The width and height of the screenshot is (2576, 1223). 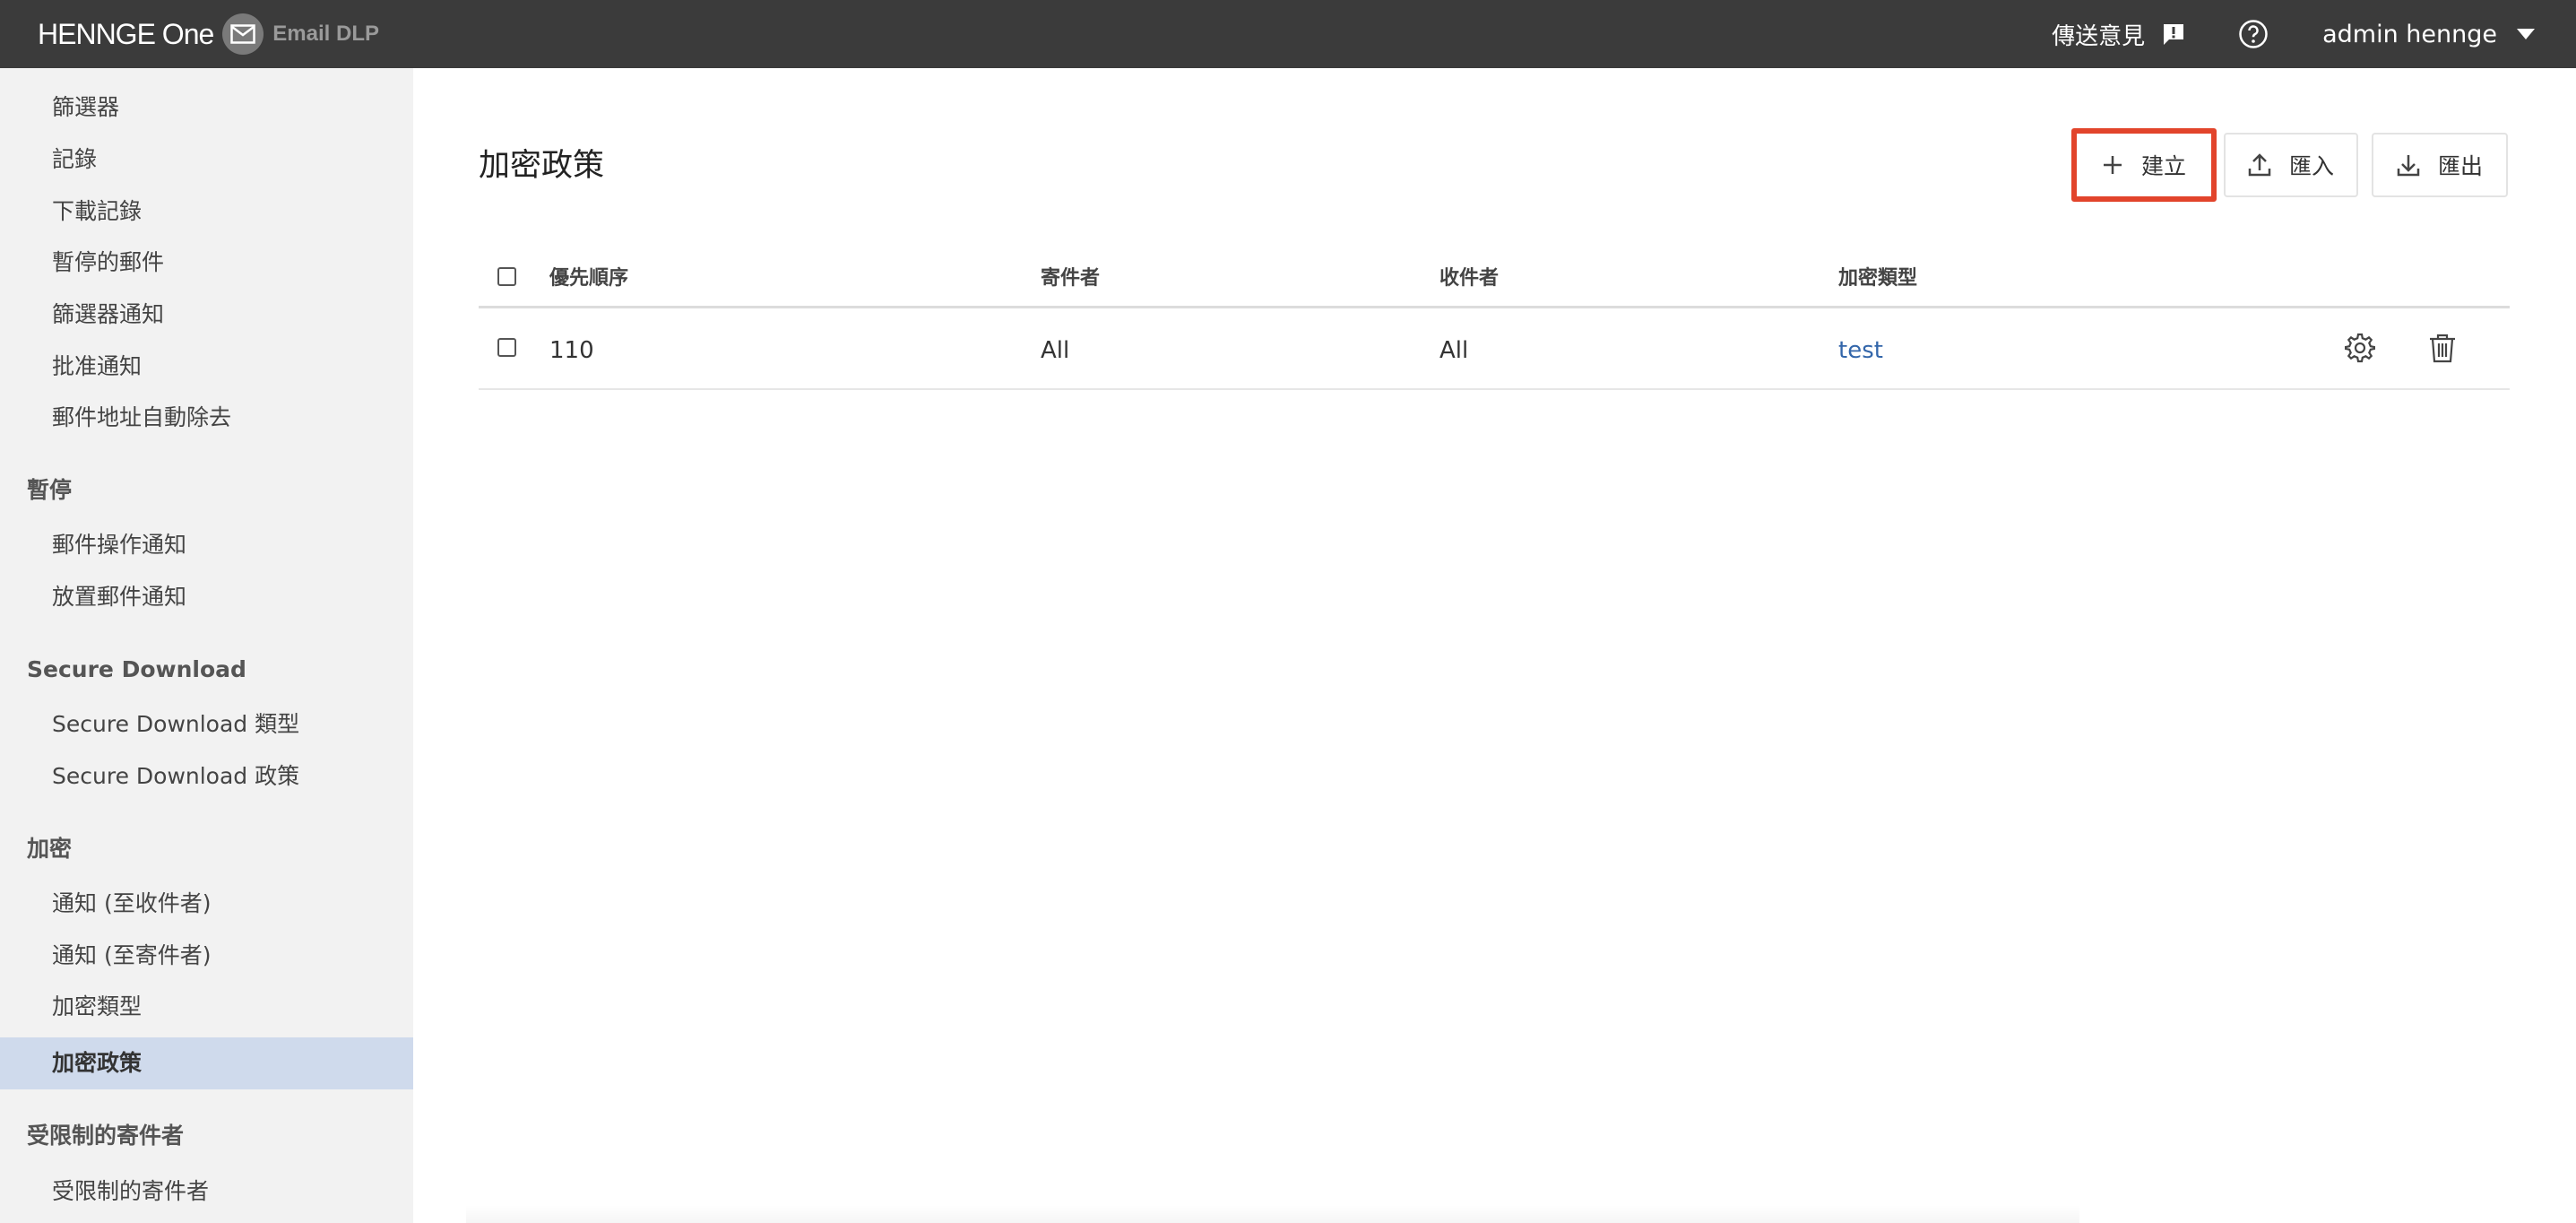 What do you see at coordinates (2253, 34) in the screenshot?
I see `help-icon` at bounding box center [2253, 34].